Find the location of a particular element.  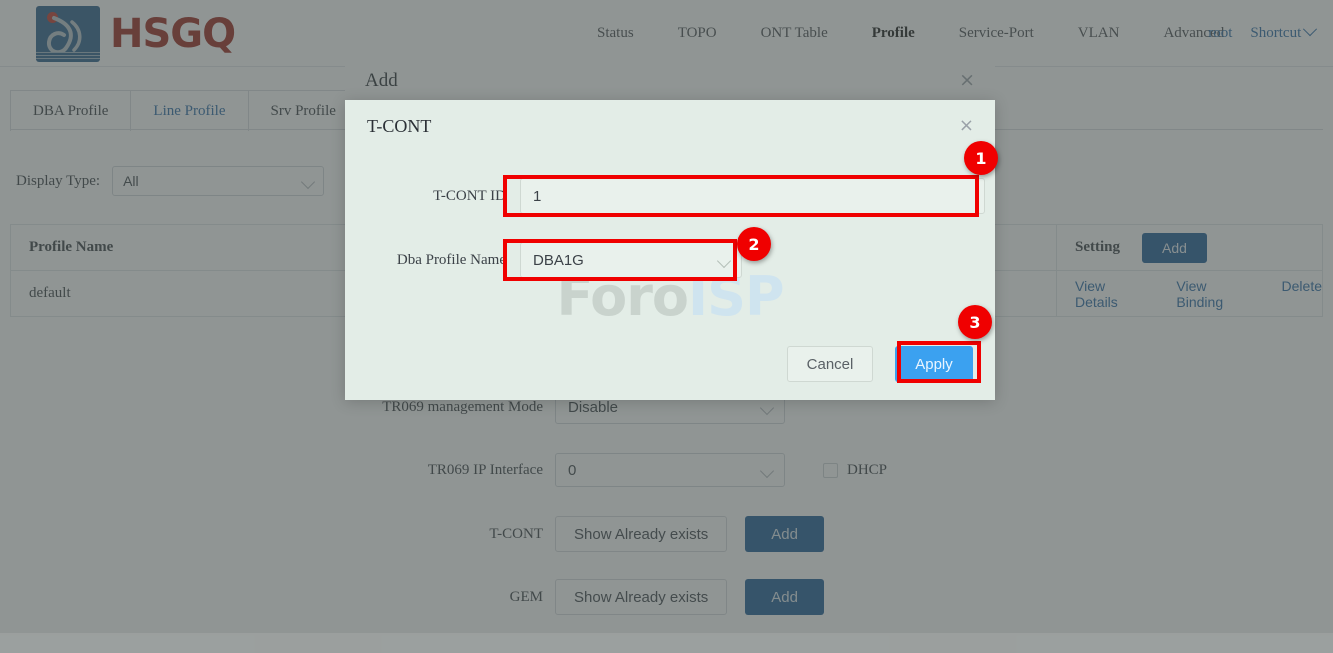

dba-profile-name-value: DBA1G is located at coordinates (558, 260).